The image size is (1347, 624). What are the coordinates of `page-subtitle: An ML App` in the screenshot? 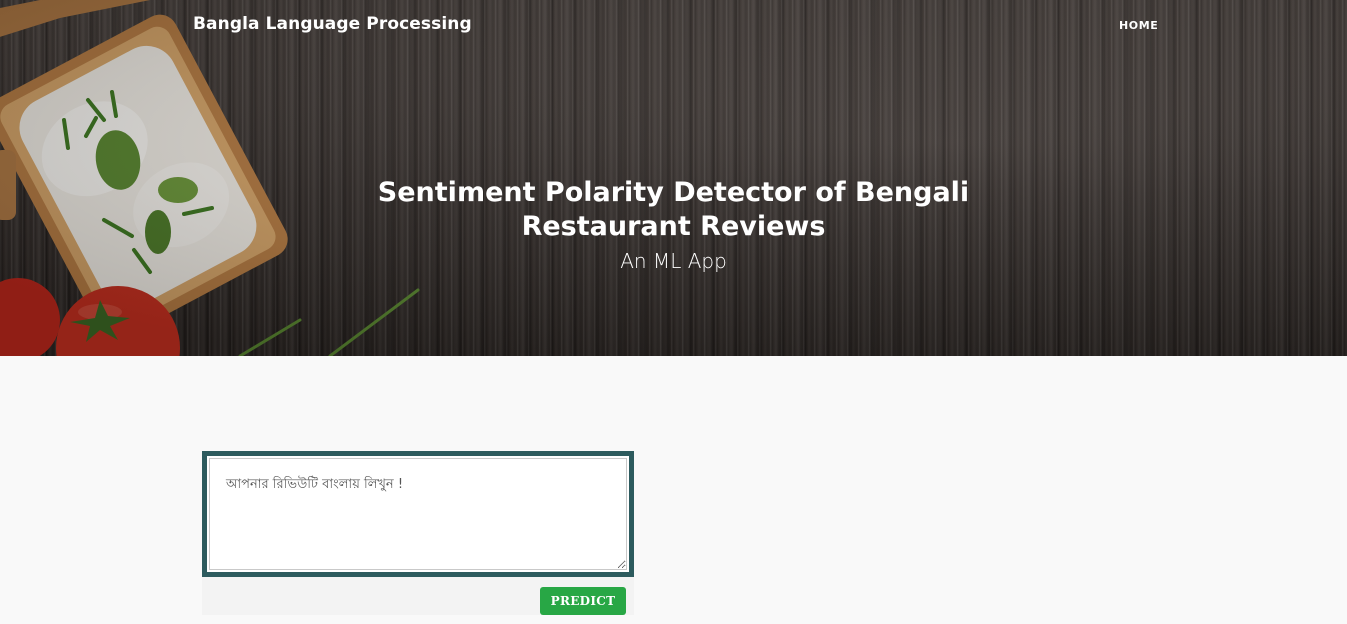 It's located at (673, 261).